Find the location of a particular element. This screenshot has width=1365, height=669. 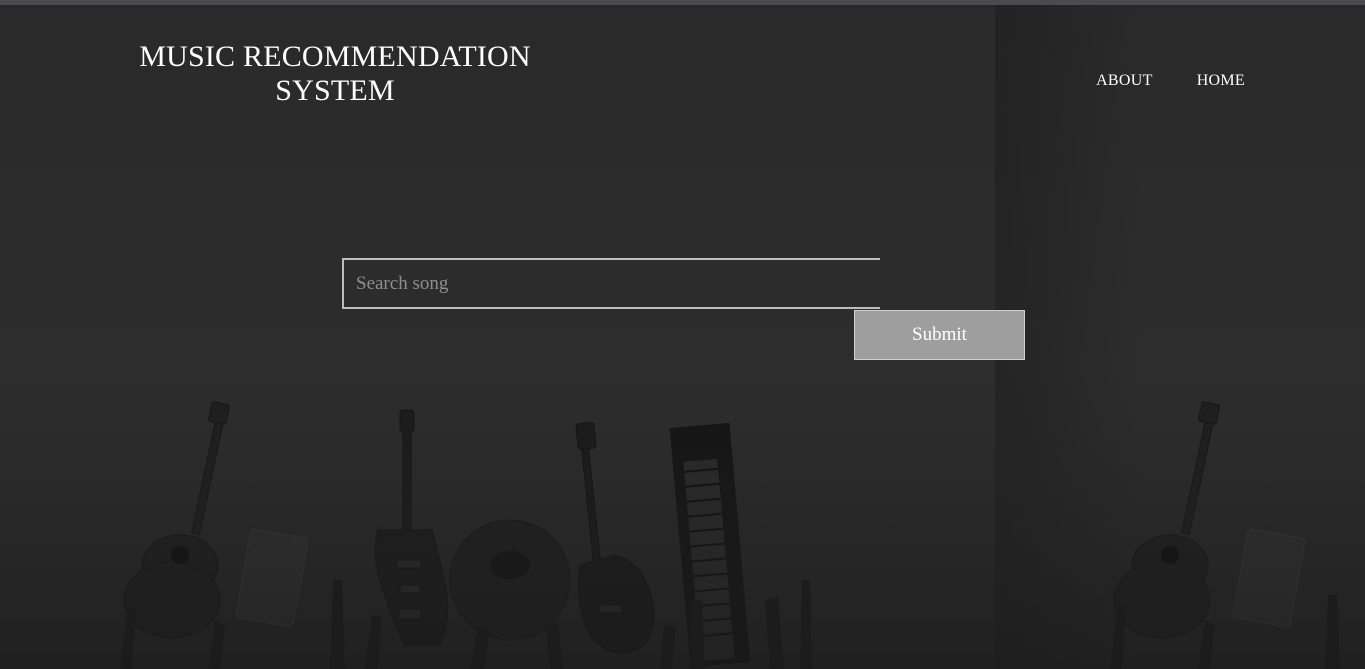

submit-button: Submit is located at coordinates (939, 335).